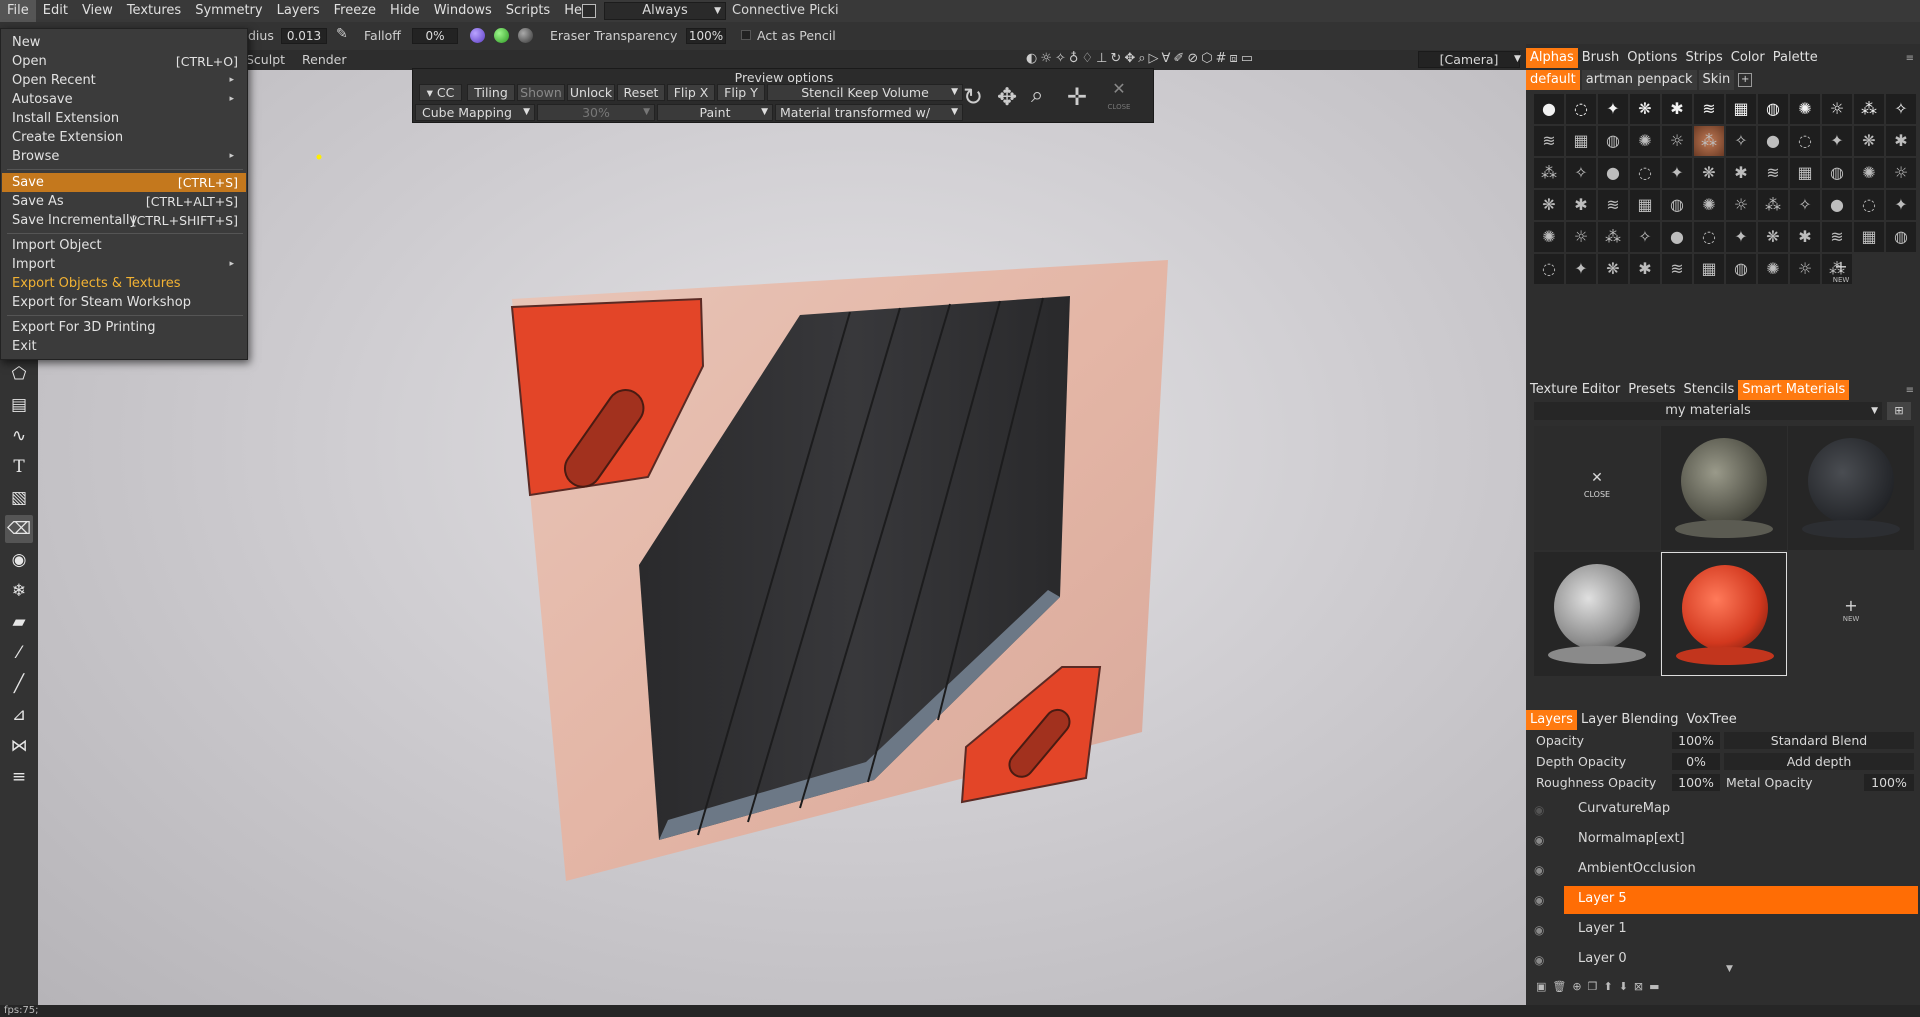 The image size is (1920, 1017). What do you see at coordinates (741, 92) in the screenshot?
I see `flip-y-button: Flip Y` at bounding box center [741, 92].